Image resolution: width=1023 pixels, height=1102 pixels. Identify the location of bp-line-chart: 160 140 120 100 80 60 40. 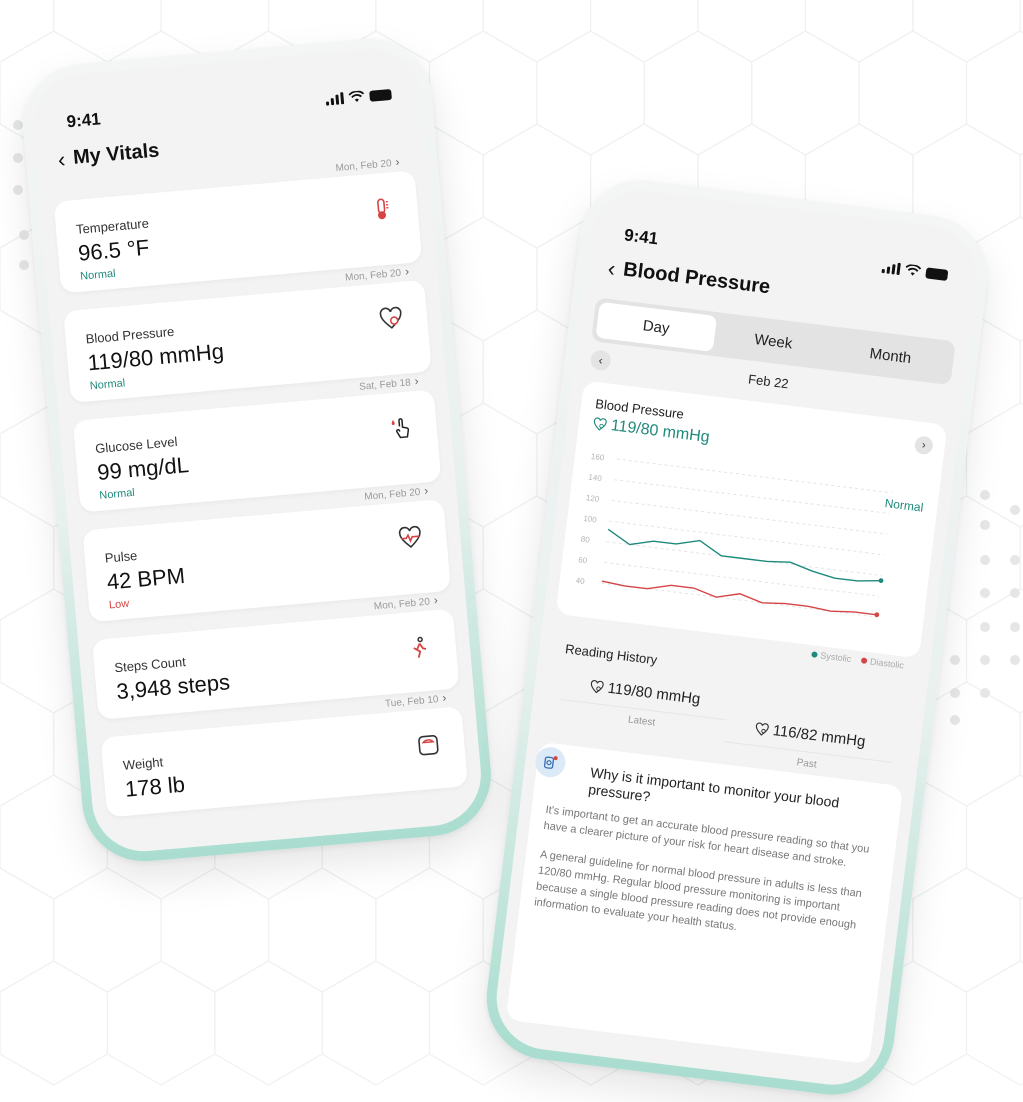
(733, 535).